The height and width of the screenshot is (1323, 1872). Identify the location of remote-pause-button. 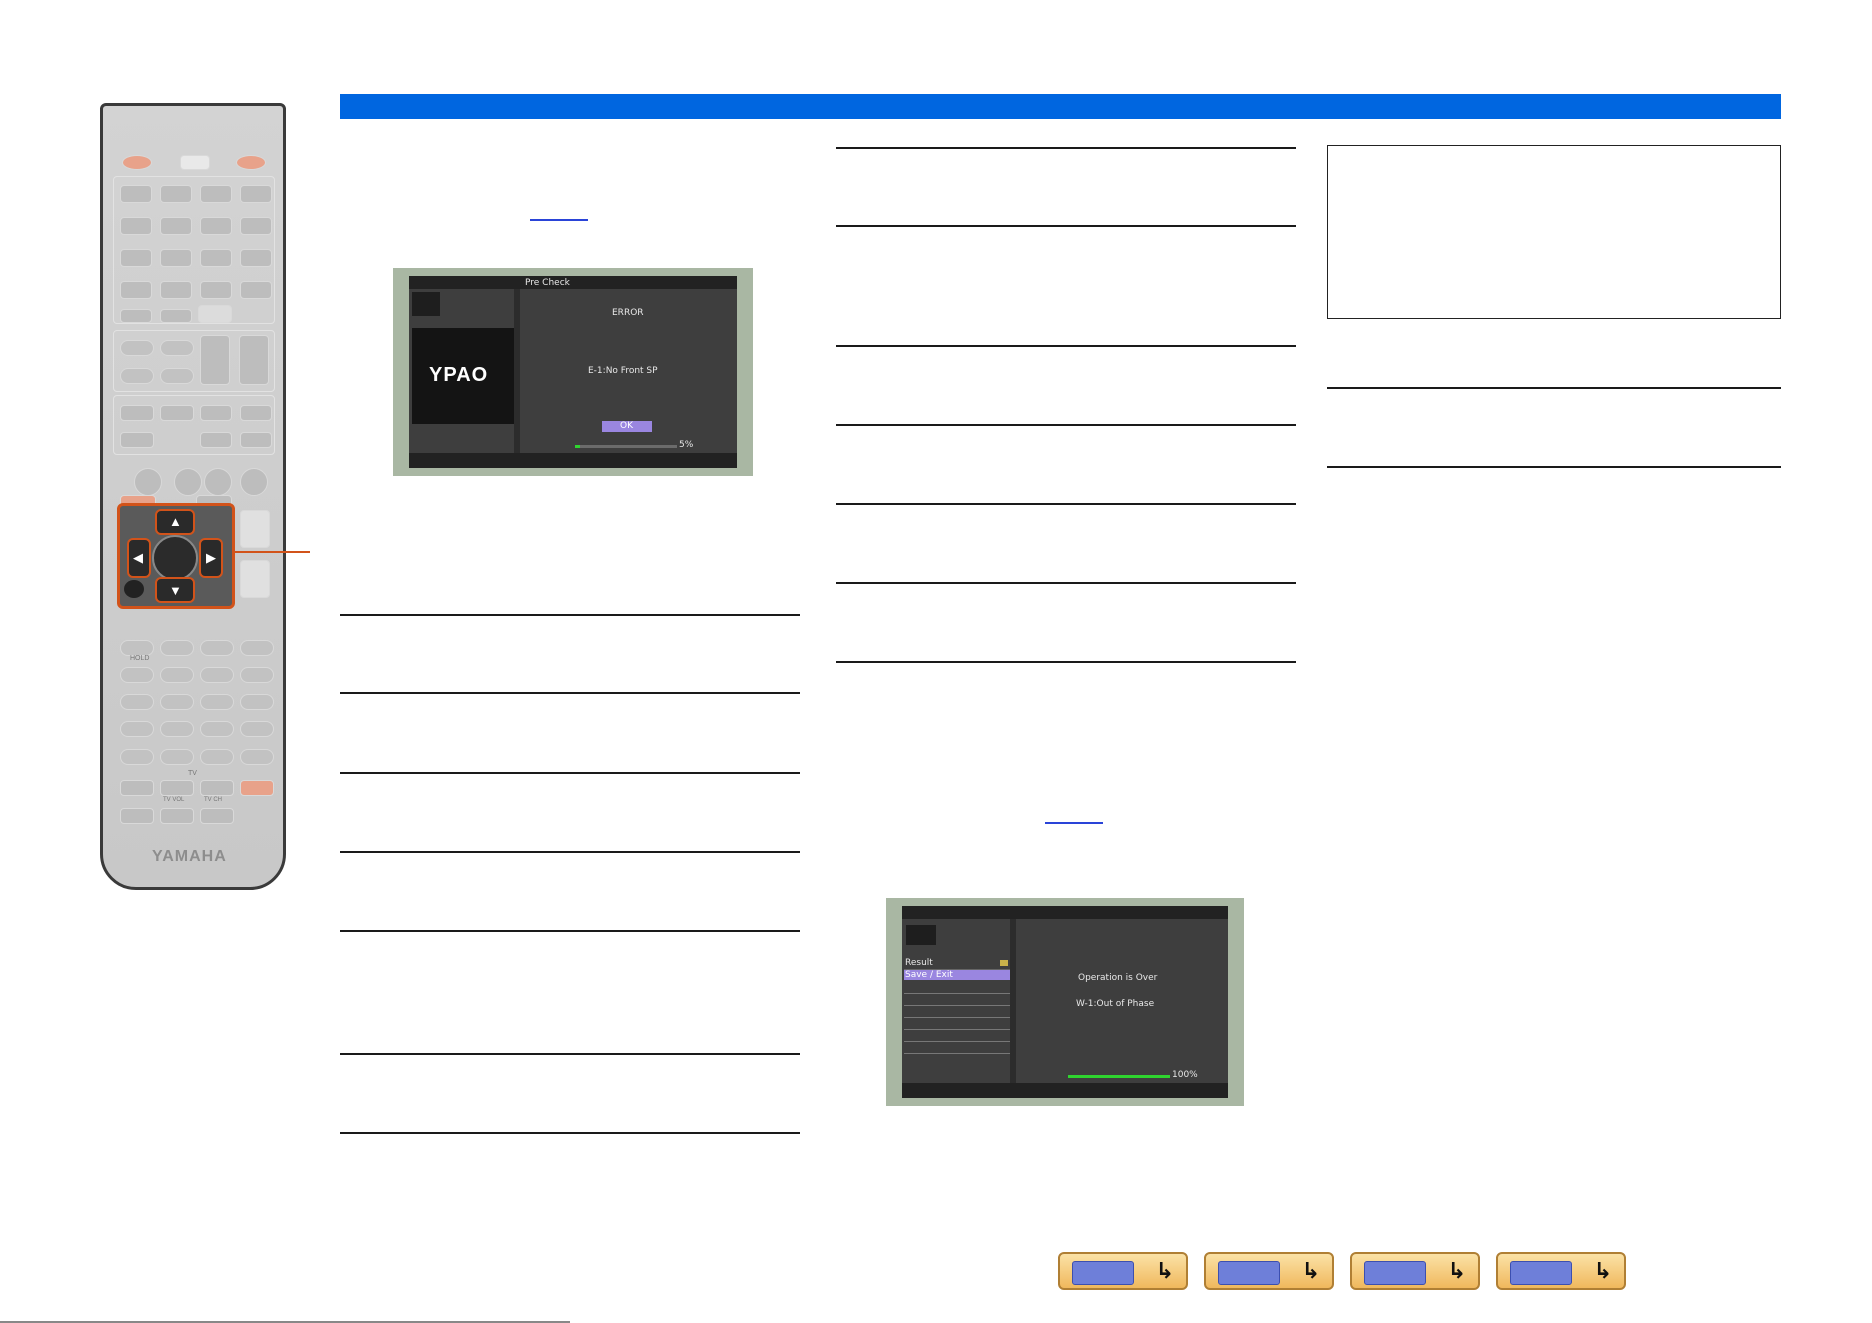
(217, 648).